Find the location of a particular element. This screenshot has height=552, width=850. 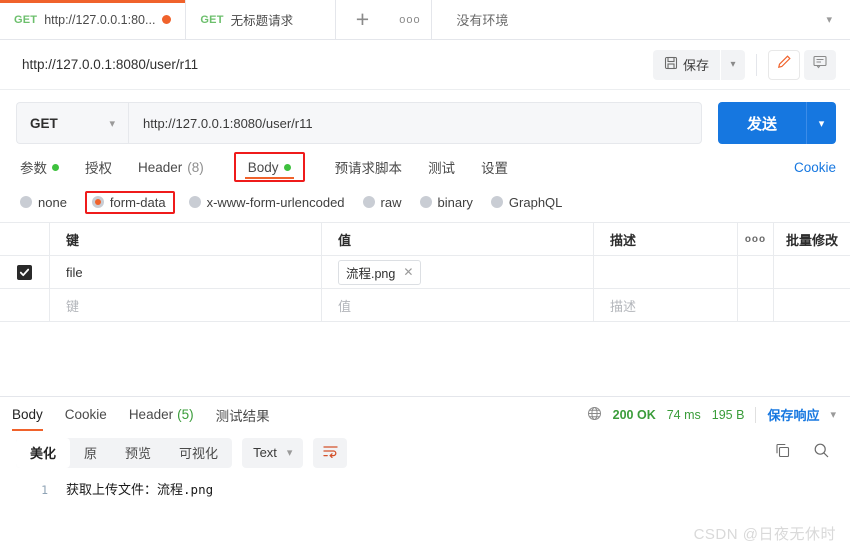

response-tab-body: Body is located at coordinates (27, 415).